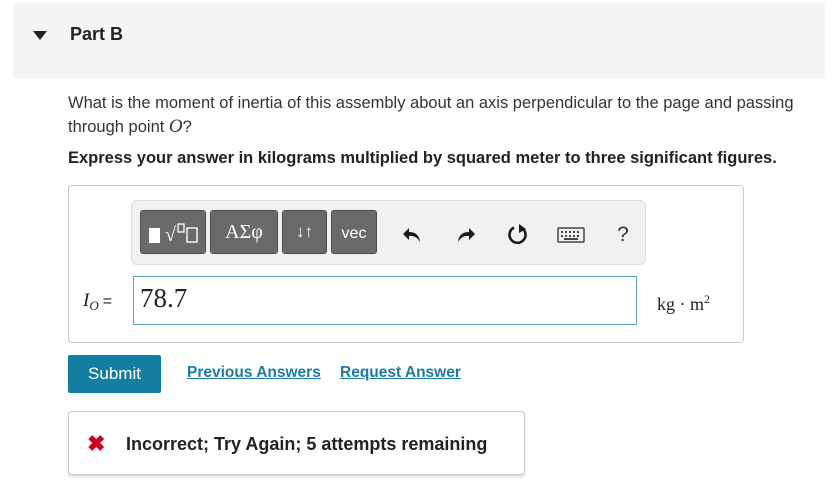 This screenshot has width=835, height=504. Describe the element at coordinates (388, 232) in the screenshot. I see `math-toolbar: √ ΑΣφ ↓↑ vec ?` at that location.